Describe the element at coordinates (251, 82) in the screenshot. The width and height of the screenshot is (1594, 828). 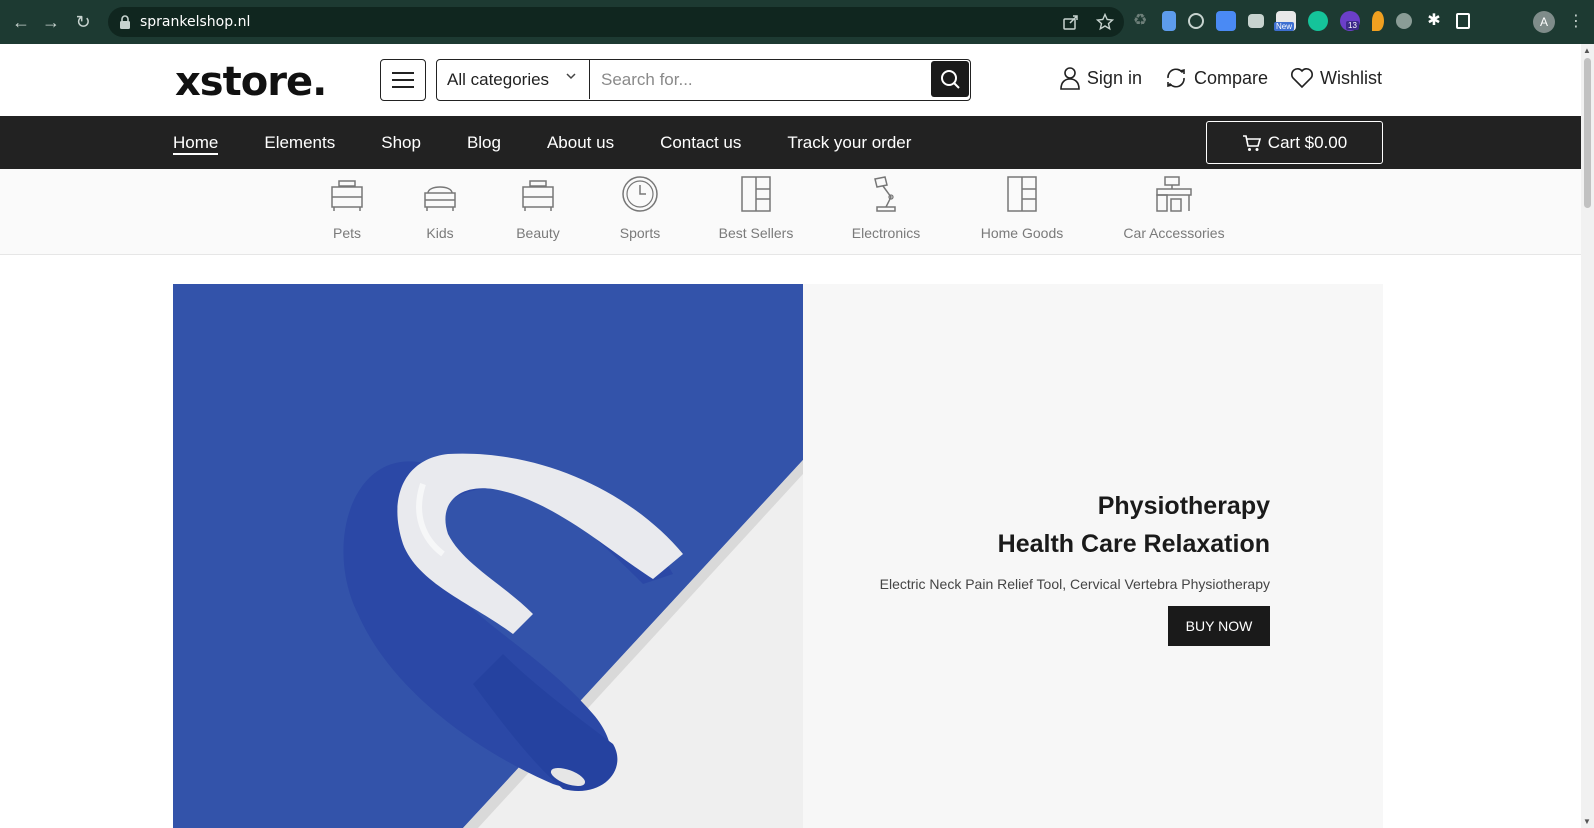
I see `site-logo: xstore.` at that location.